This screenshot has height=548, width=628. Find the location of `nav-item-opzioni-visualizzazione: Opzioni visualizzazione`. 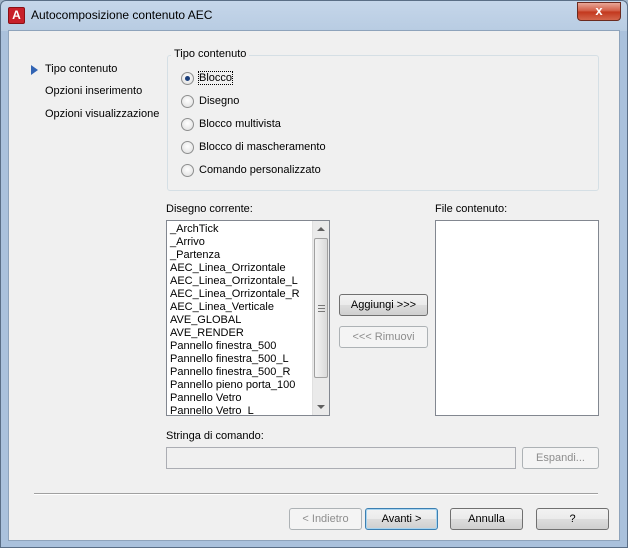

nav-item-opzioni-visualizzazione: Opzioni visualizzazione is located at coordinates (102, 114).